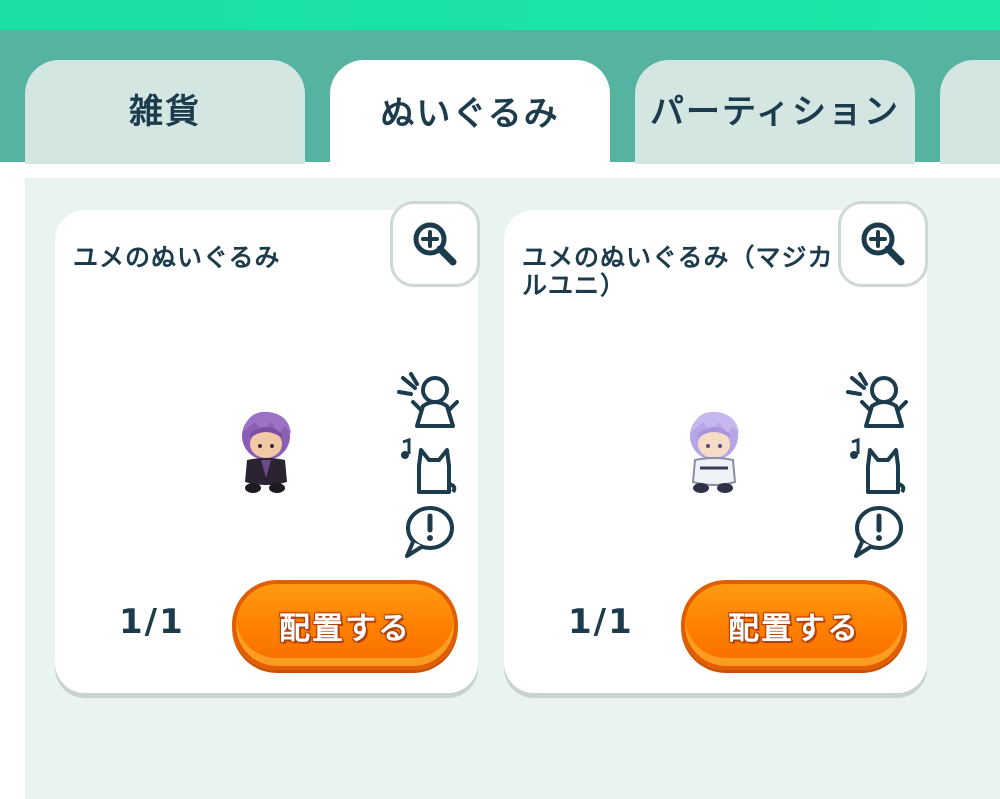  I want to click on tab-label: ぬいぐるみ, so click(470, 113).